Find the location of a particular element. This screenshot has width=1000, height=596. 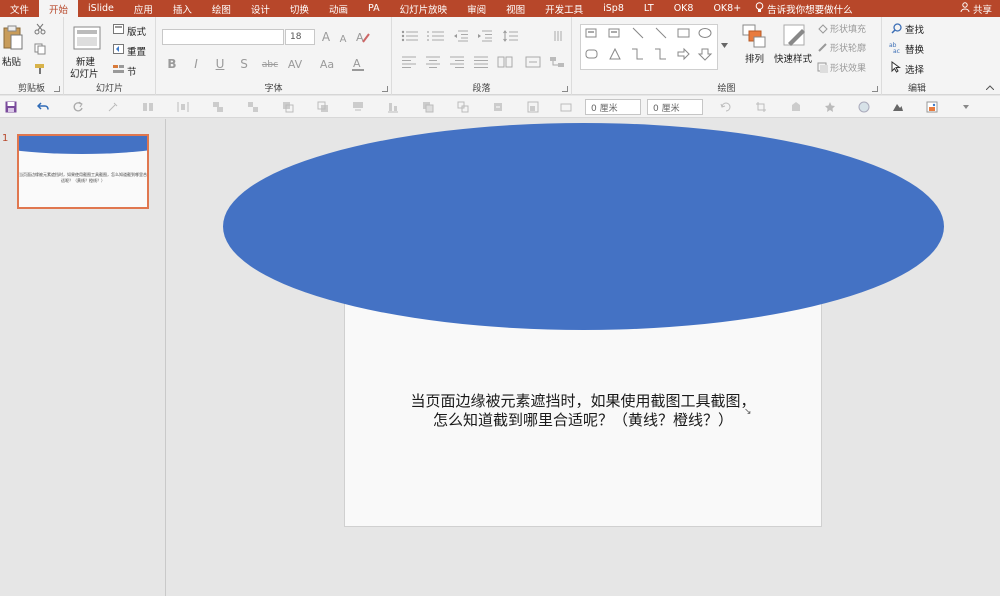

rotate-icon is located at coordinates (726, 107).